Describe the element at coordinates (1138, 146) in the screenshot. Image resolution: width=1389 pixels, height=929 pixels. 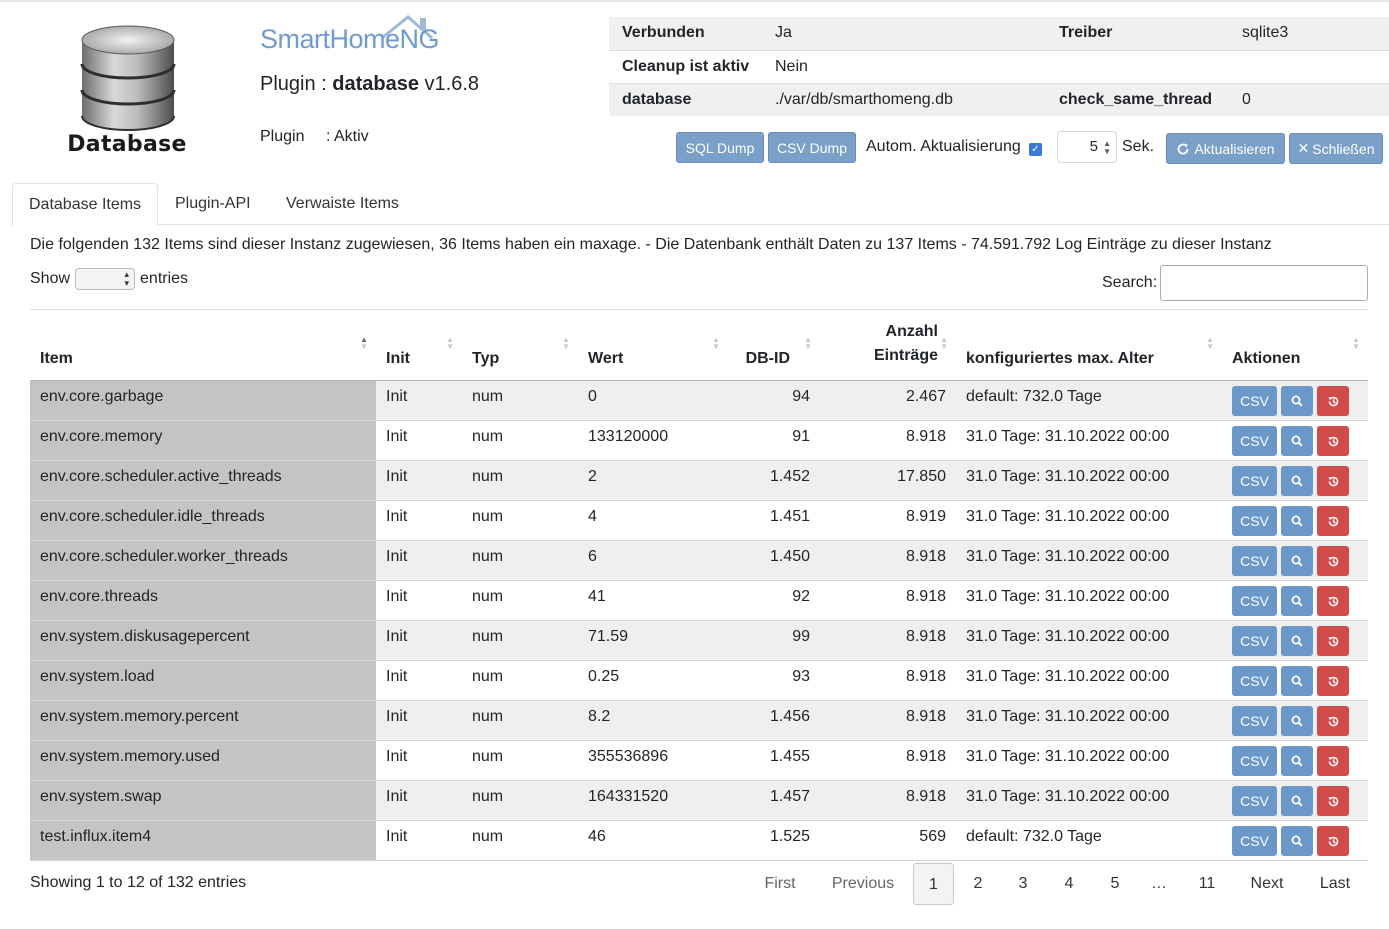
I see `refresh-interval-unit: Sek.` at that location.